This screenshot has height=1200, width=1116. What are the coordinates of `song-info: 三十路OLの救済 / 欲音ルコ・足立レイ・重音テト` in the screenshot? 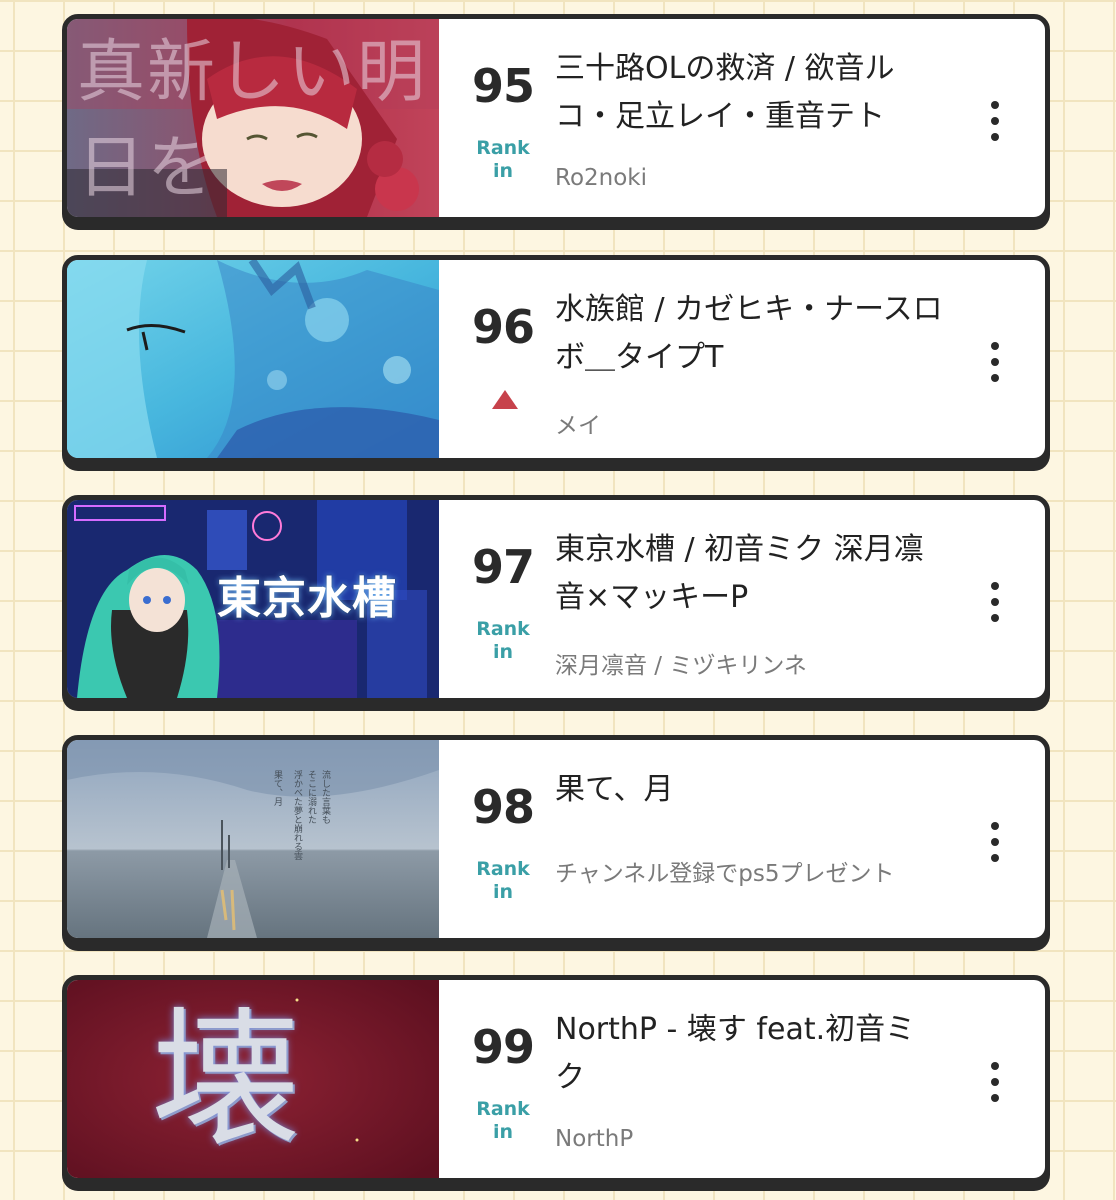 It's located at (750, 93).